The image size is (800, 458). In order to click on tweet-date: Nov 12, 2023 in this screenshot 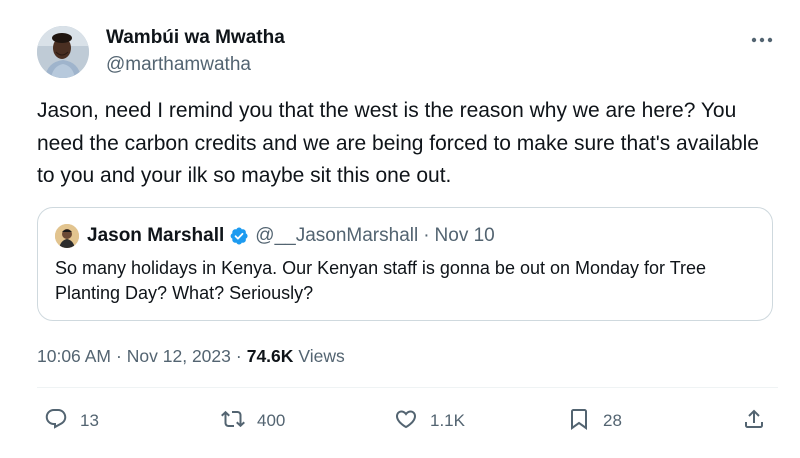, I will do `click(179, 356)`.